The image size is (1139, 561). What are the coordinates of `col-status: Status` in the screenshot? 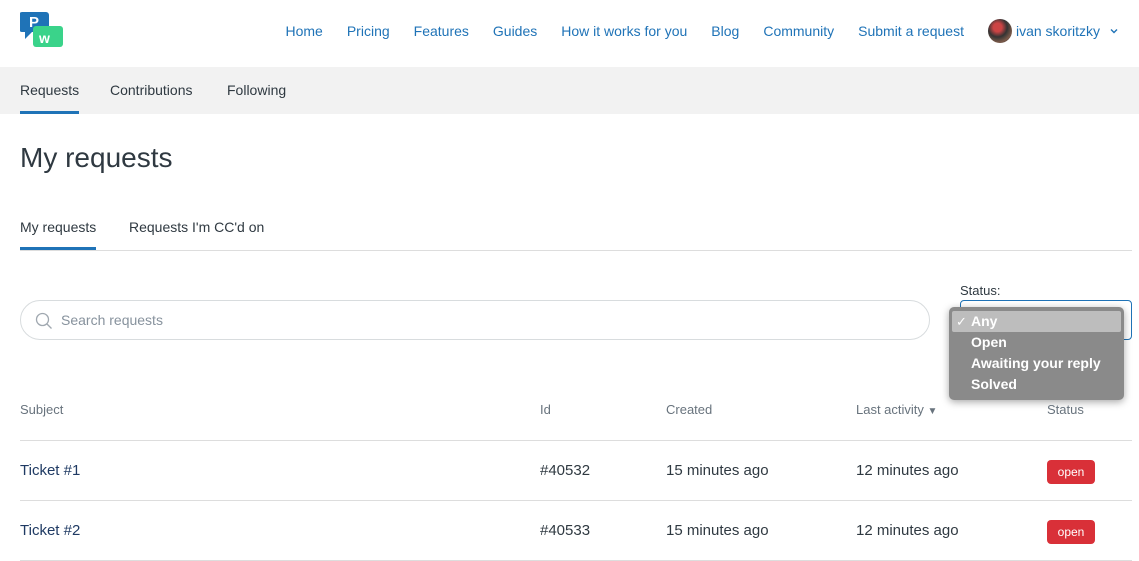 It's located at (1065, 409).